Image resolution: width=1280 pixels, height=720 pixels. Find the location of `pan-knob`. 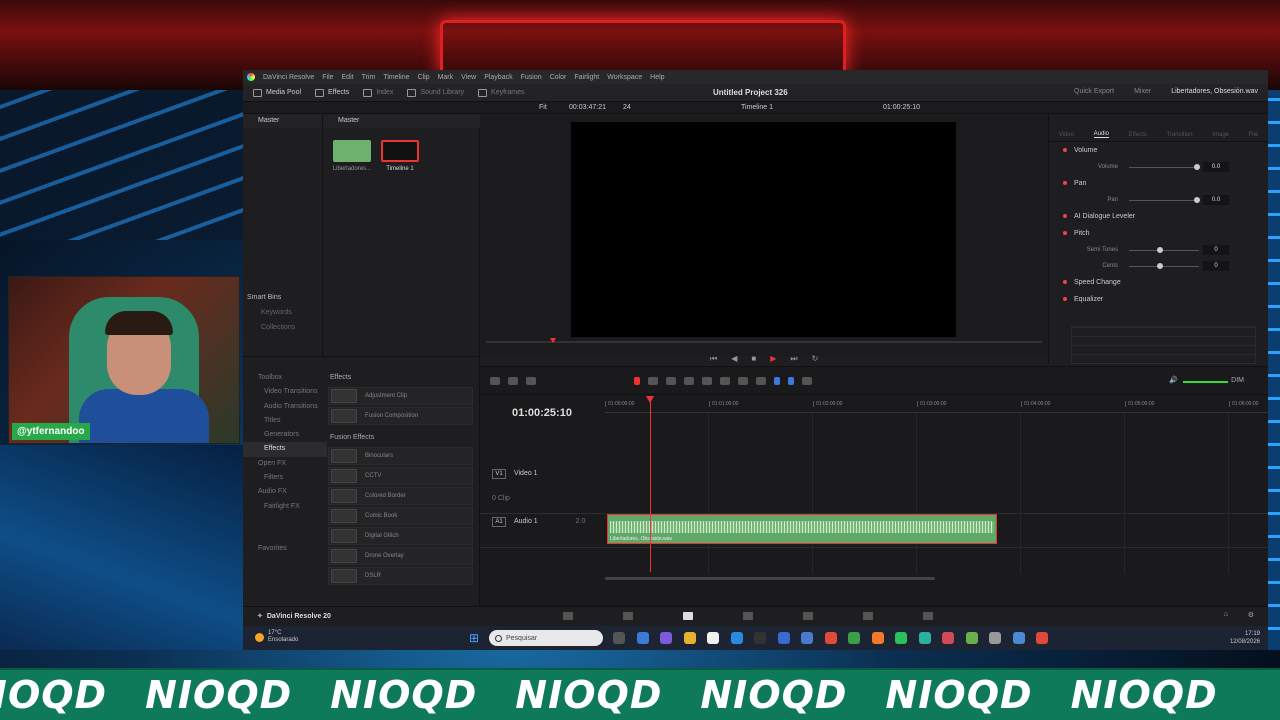

pan-knob is located at coordinates (1197, 200).